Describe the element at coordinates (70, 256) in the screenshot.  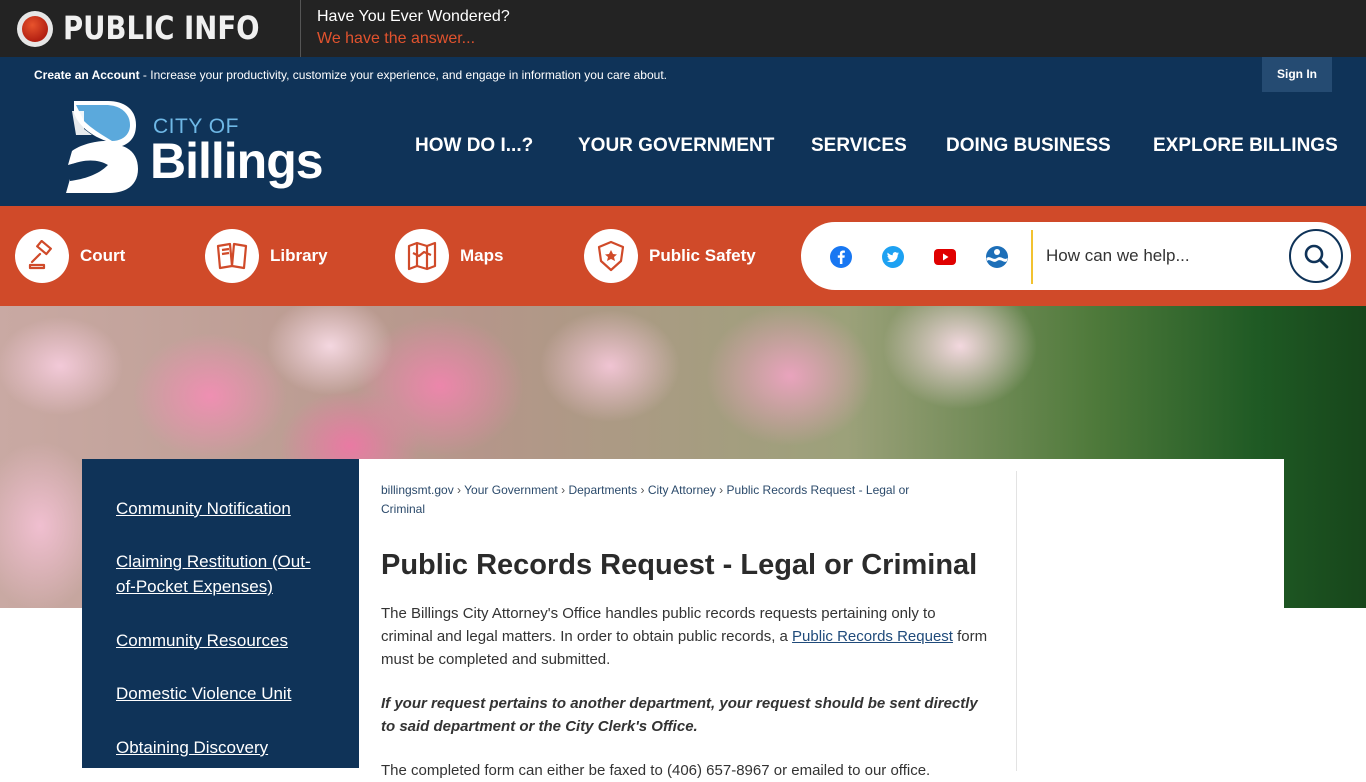
I see `quick-link-court: Court` at that location.